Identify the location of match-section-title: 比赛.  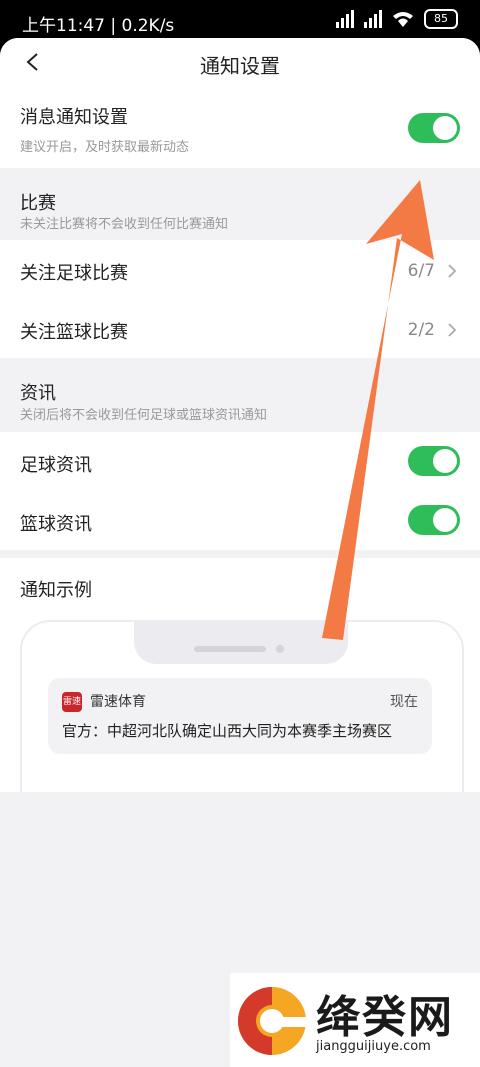
(38, 203).